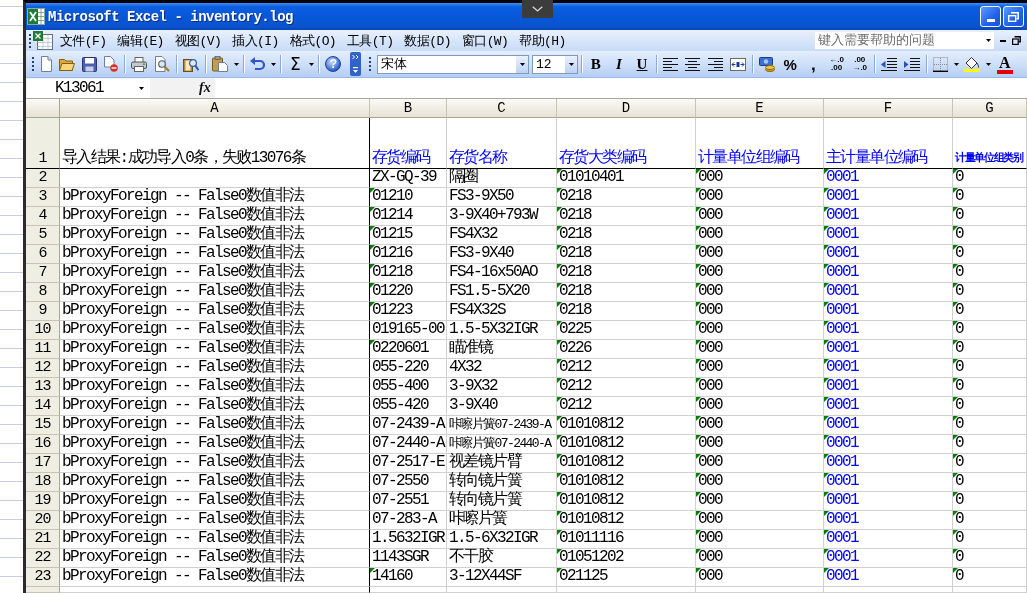 This screenshot has height=593, width=1027. Describe the element at coordinates (693, 64) in the screenshot. I see `align-center-icon` at that location.